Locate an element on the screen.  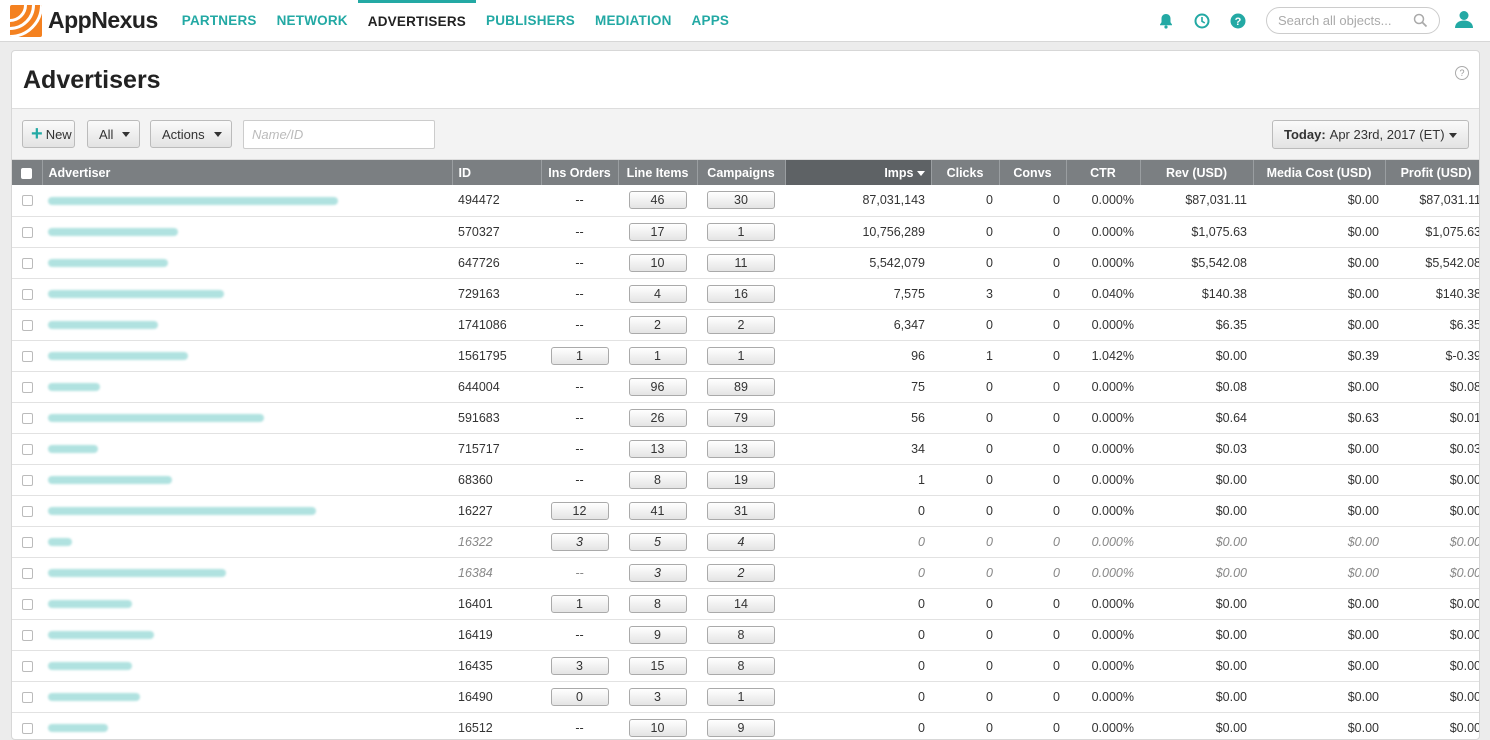
clock-icon is located at coordinates (1202, 21).